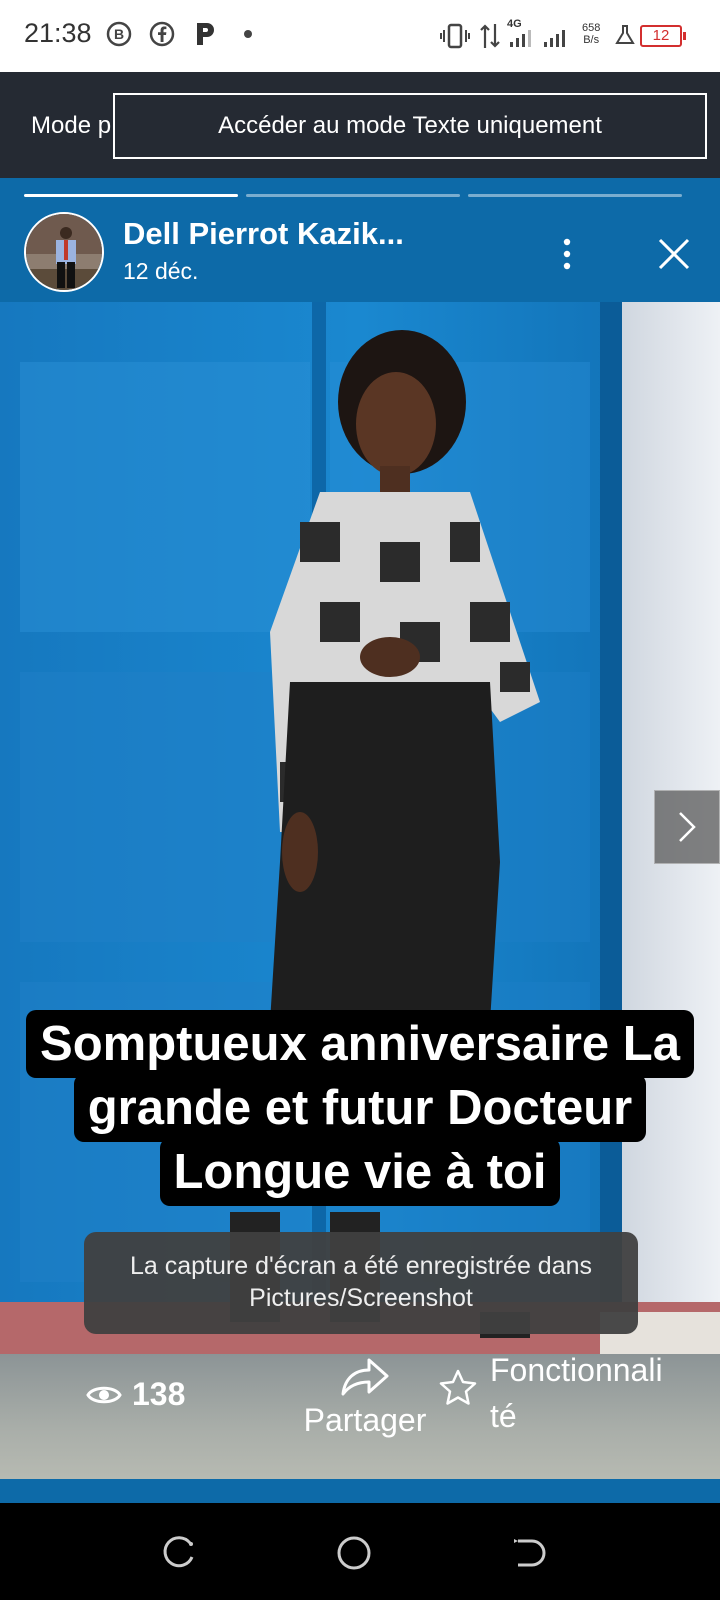 The image size is (720, 1600). I want to click on facebook-icon, so click(162, 34).